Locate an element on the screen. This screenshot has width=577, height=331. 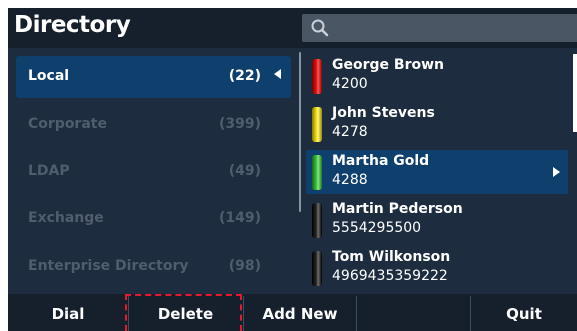
directory-item-enterprise: Enterprise Directory (98) is located at coordinates (153, 267).